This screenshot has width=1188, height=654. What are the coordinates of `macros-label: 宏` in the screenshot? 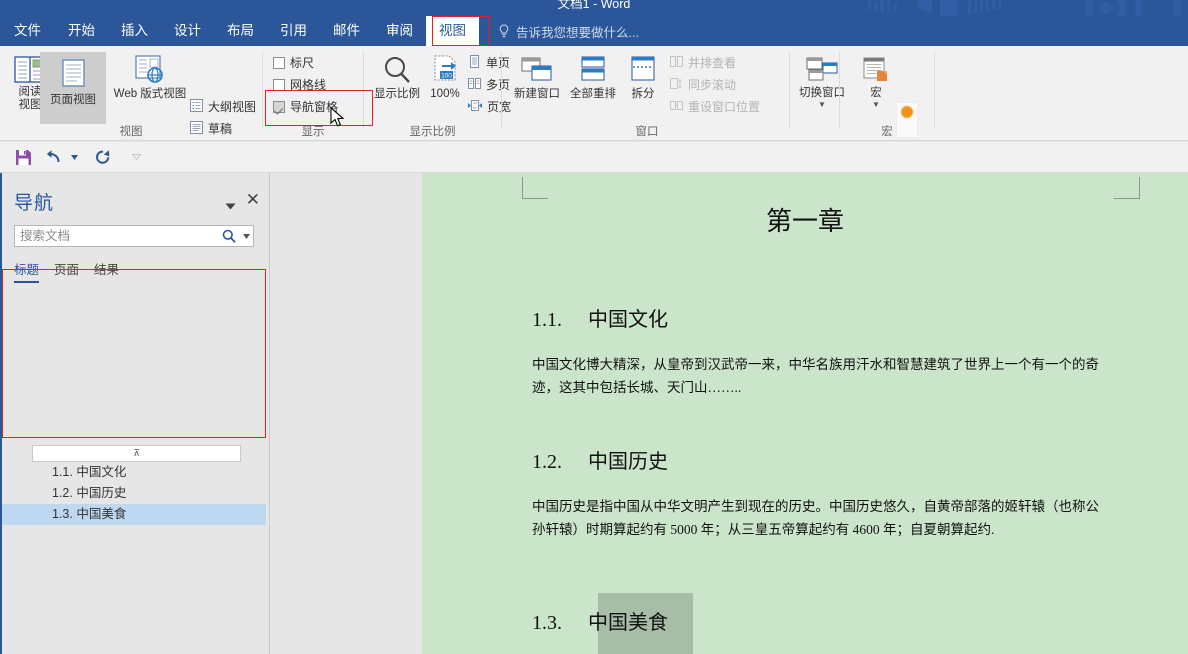 It's located at (876, 93).